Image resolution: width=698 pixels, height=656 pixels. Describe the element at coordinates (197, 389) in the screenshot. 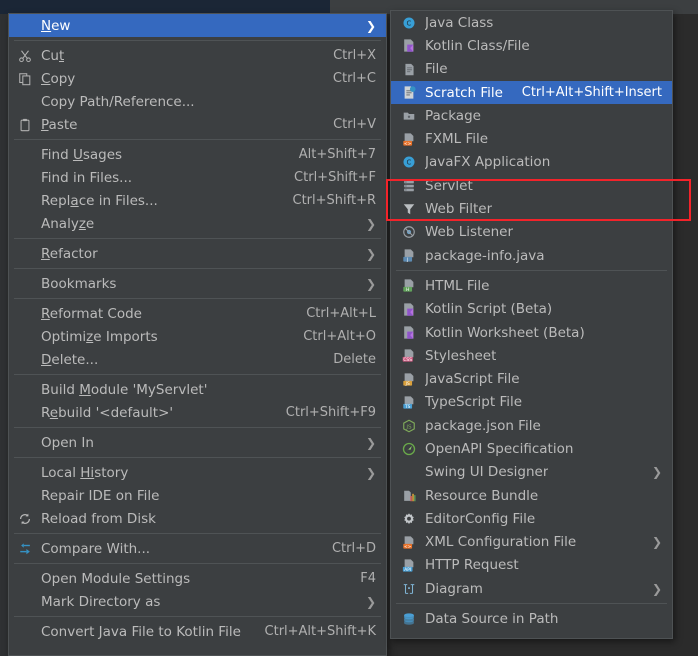

I see `menu-item-build-module-myservlet: Build Module 'MyServlet'` at that location.